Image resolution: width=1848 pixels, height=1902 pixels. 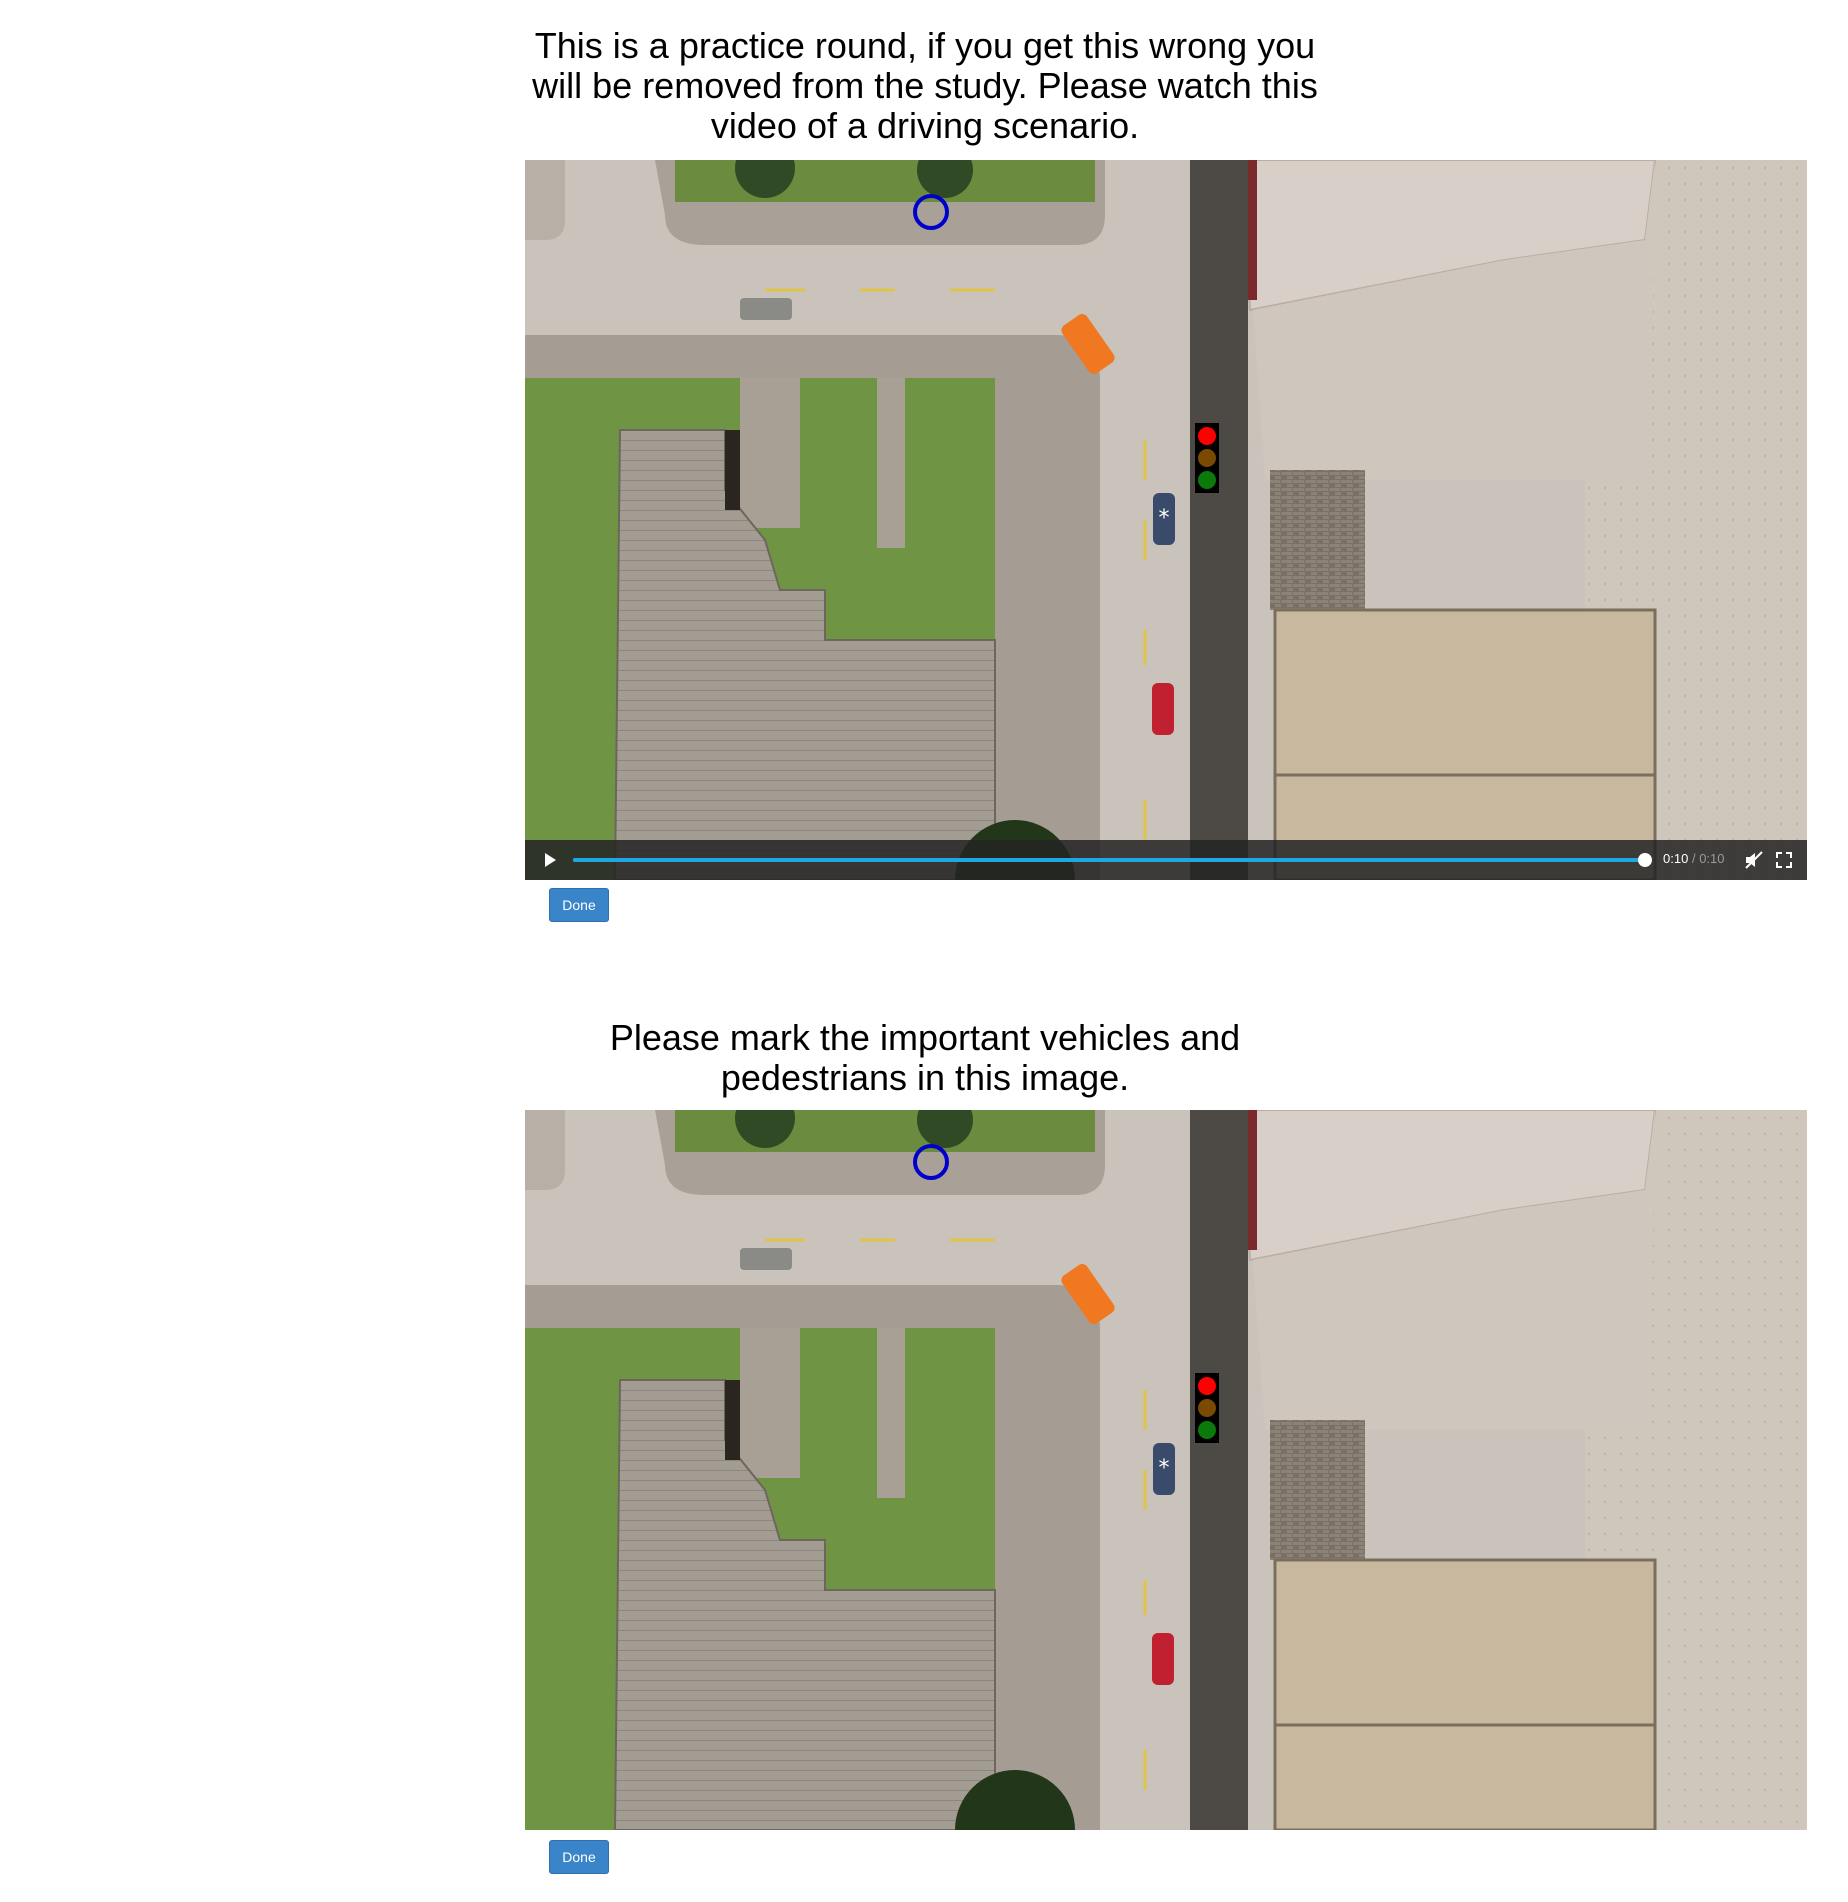 I want to click on done-button-practice: Done, so click(x=579, y=905).